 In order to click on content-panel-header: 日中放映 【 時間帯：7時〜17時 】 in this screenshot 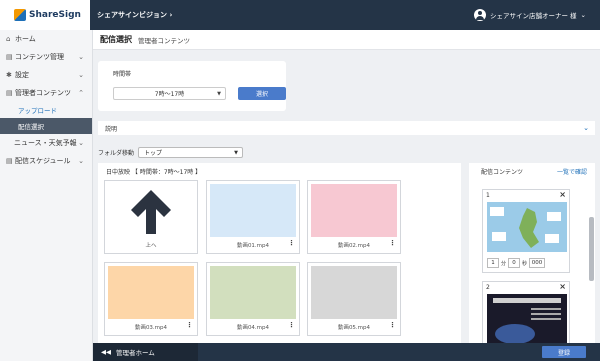, I will do `click(154, 172)`.